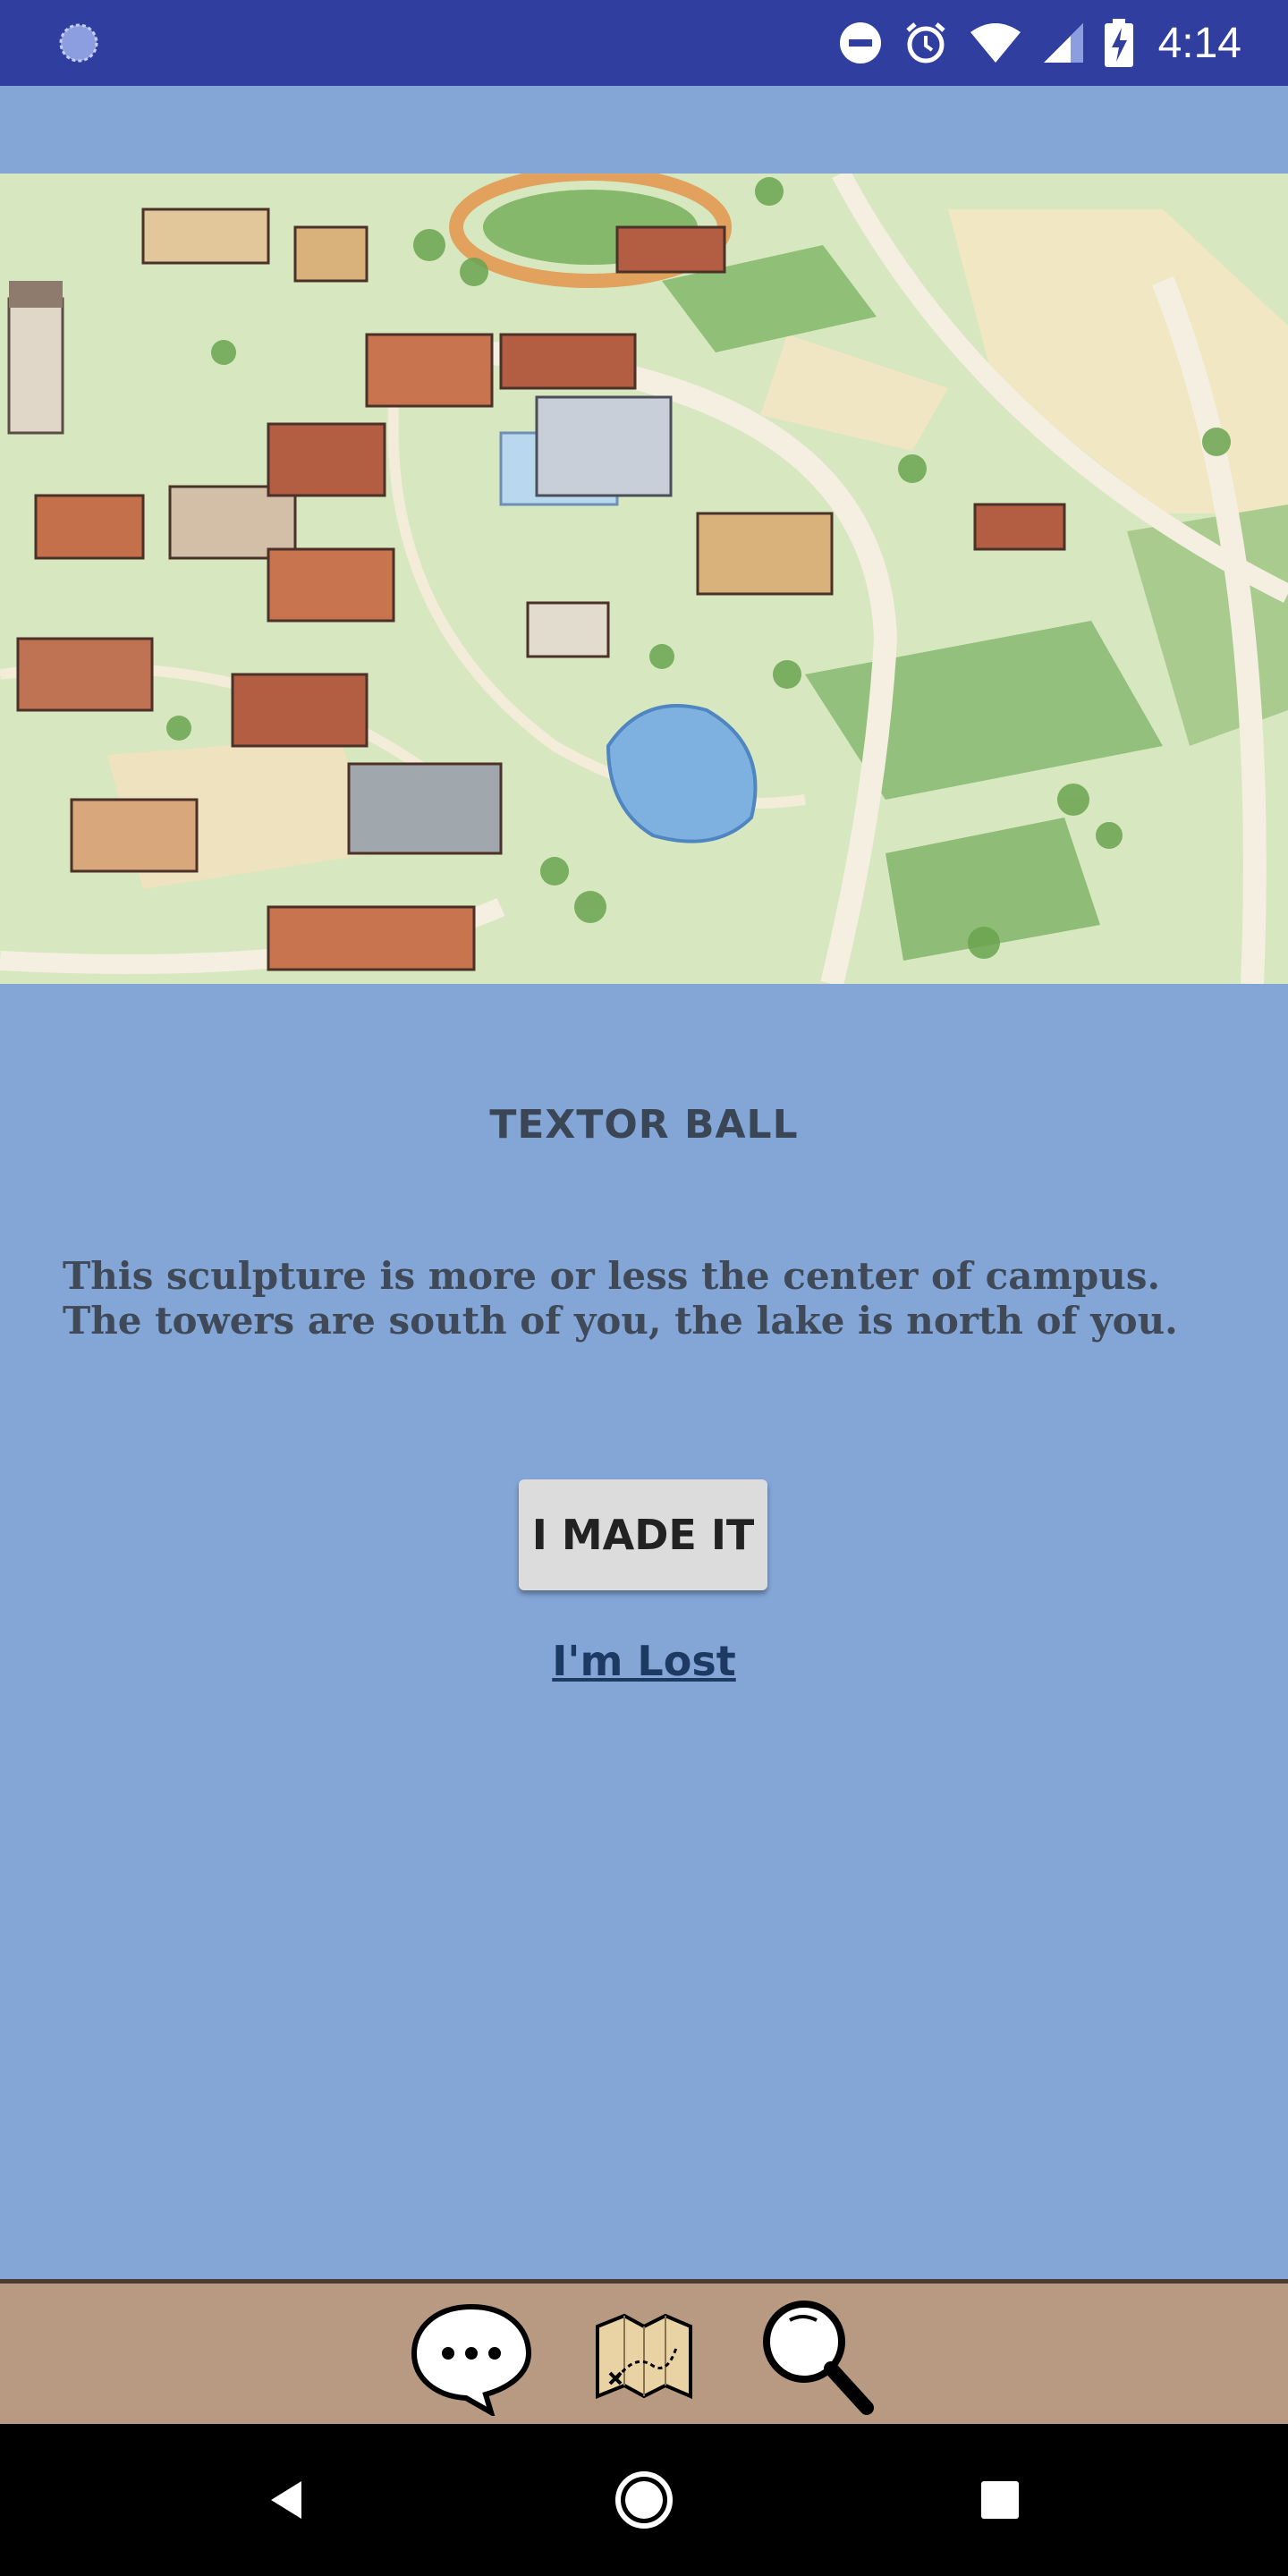 Image resolution: width=1288 pixels, height=2576 pixels. I want to click on sync-icon, so click(78, 43).